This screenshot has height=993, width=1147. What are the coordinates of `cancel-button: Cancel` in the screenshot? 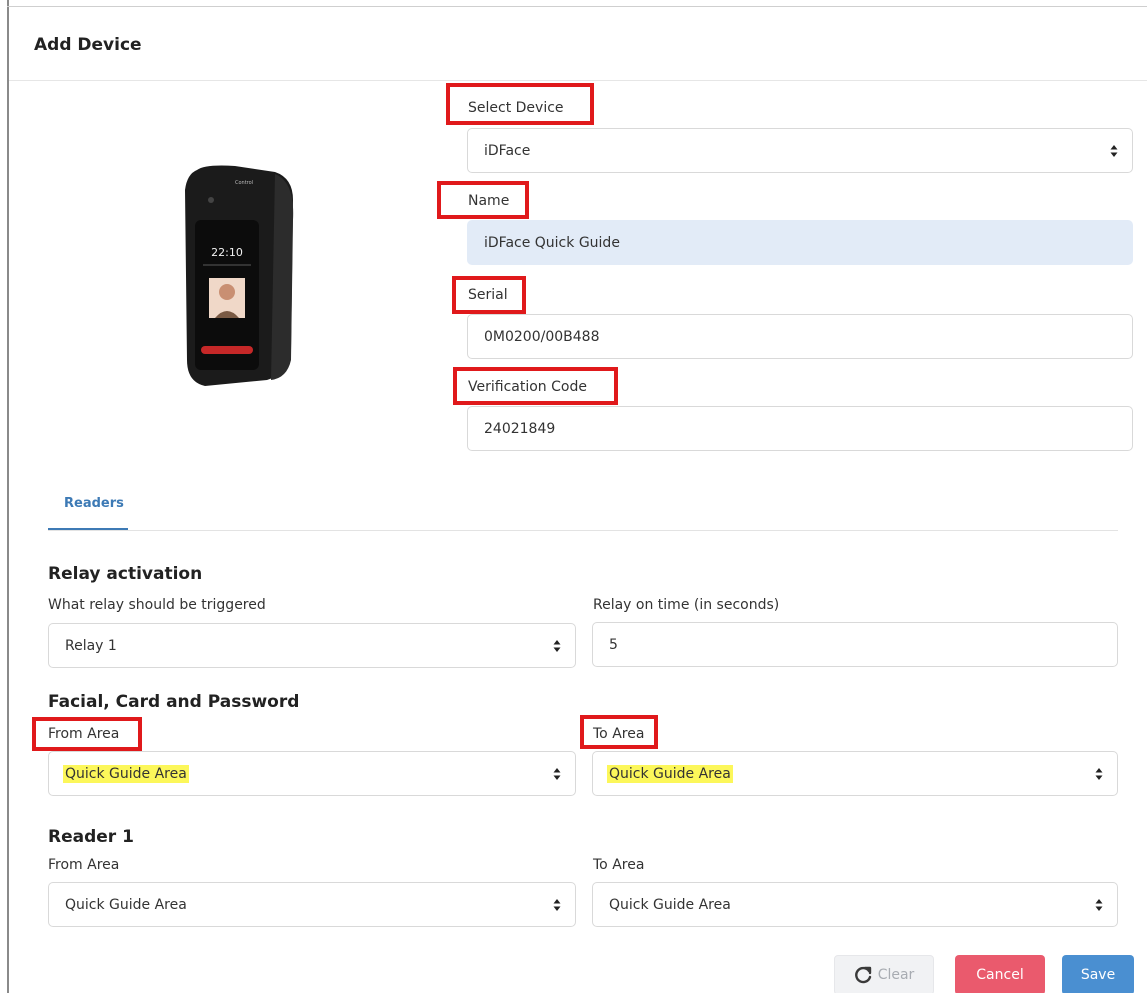 It's located at (1000, 974).